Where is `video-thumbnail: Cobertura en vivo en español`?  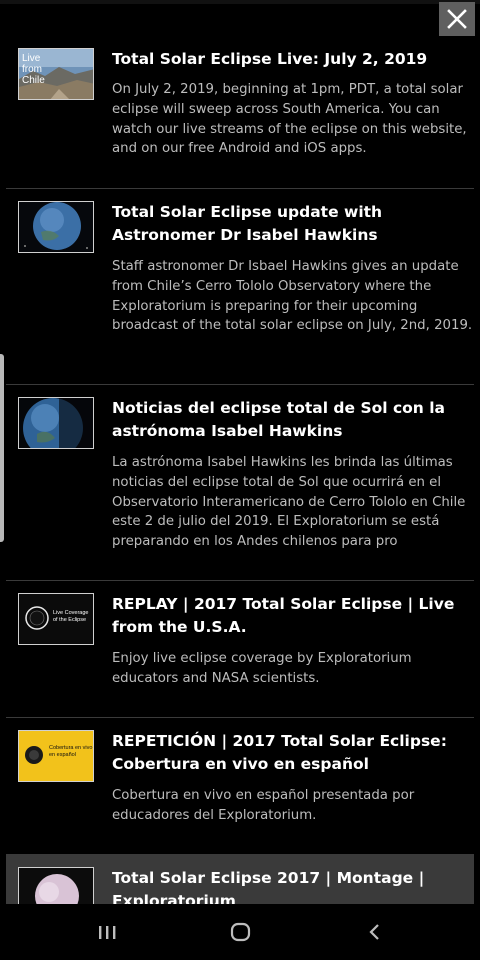 video-thumbnail: Cobertura en vivo en español is located at coordinates (56, 756).